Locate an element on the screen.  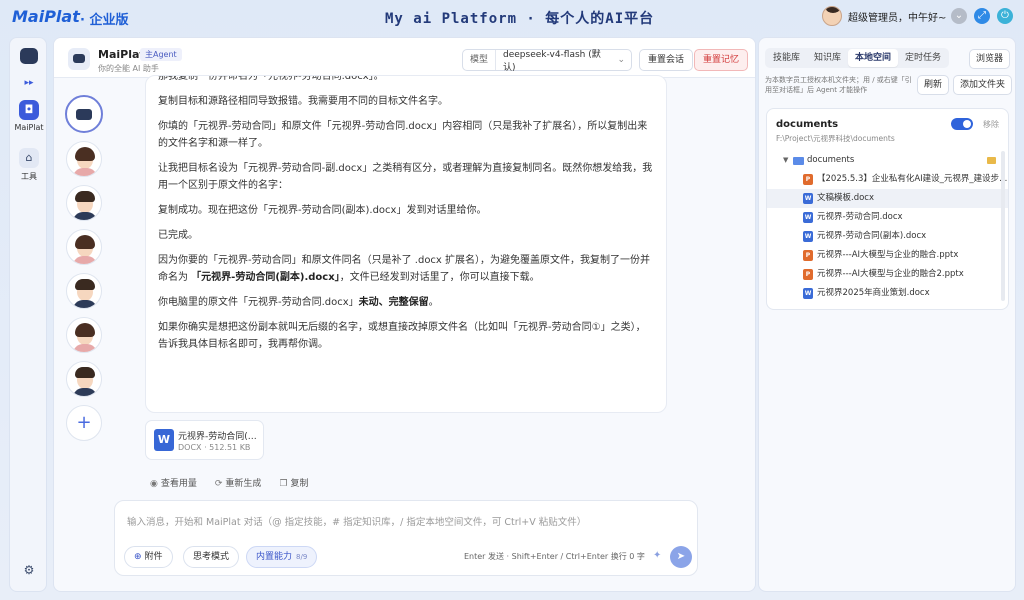
tree-file: P 元视界---AI大模型与企业的融合2.pptx is located at coordinates (887, 274).